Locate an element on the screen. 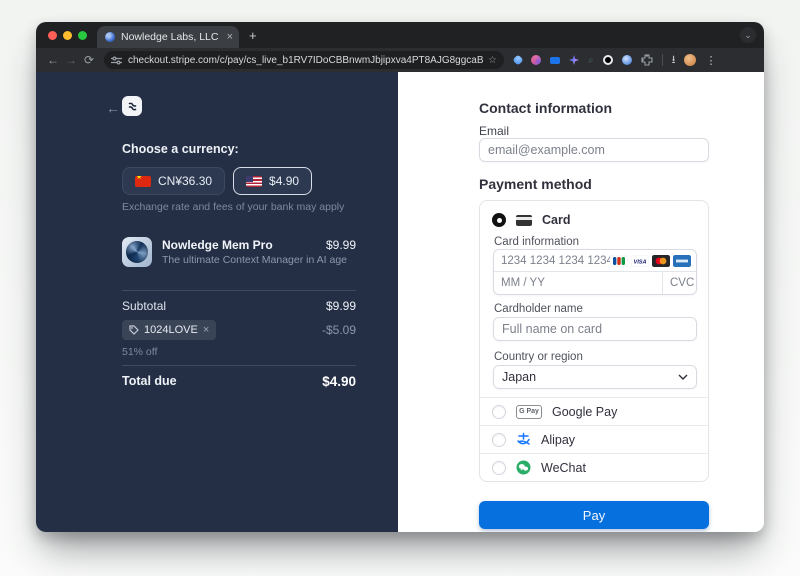 The width and height of the screenshot is (800, 576). email-label: Email is located at coordinates (494, 131).